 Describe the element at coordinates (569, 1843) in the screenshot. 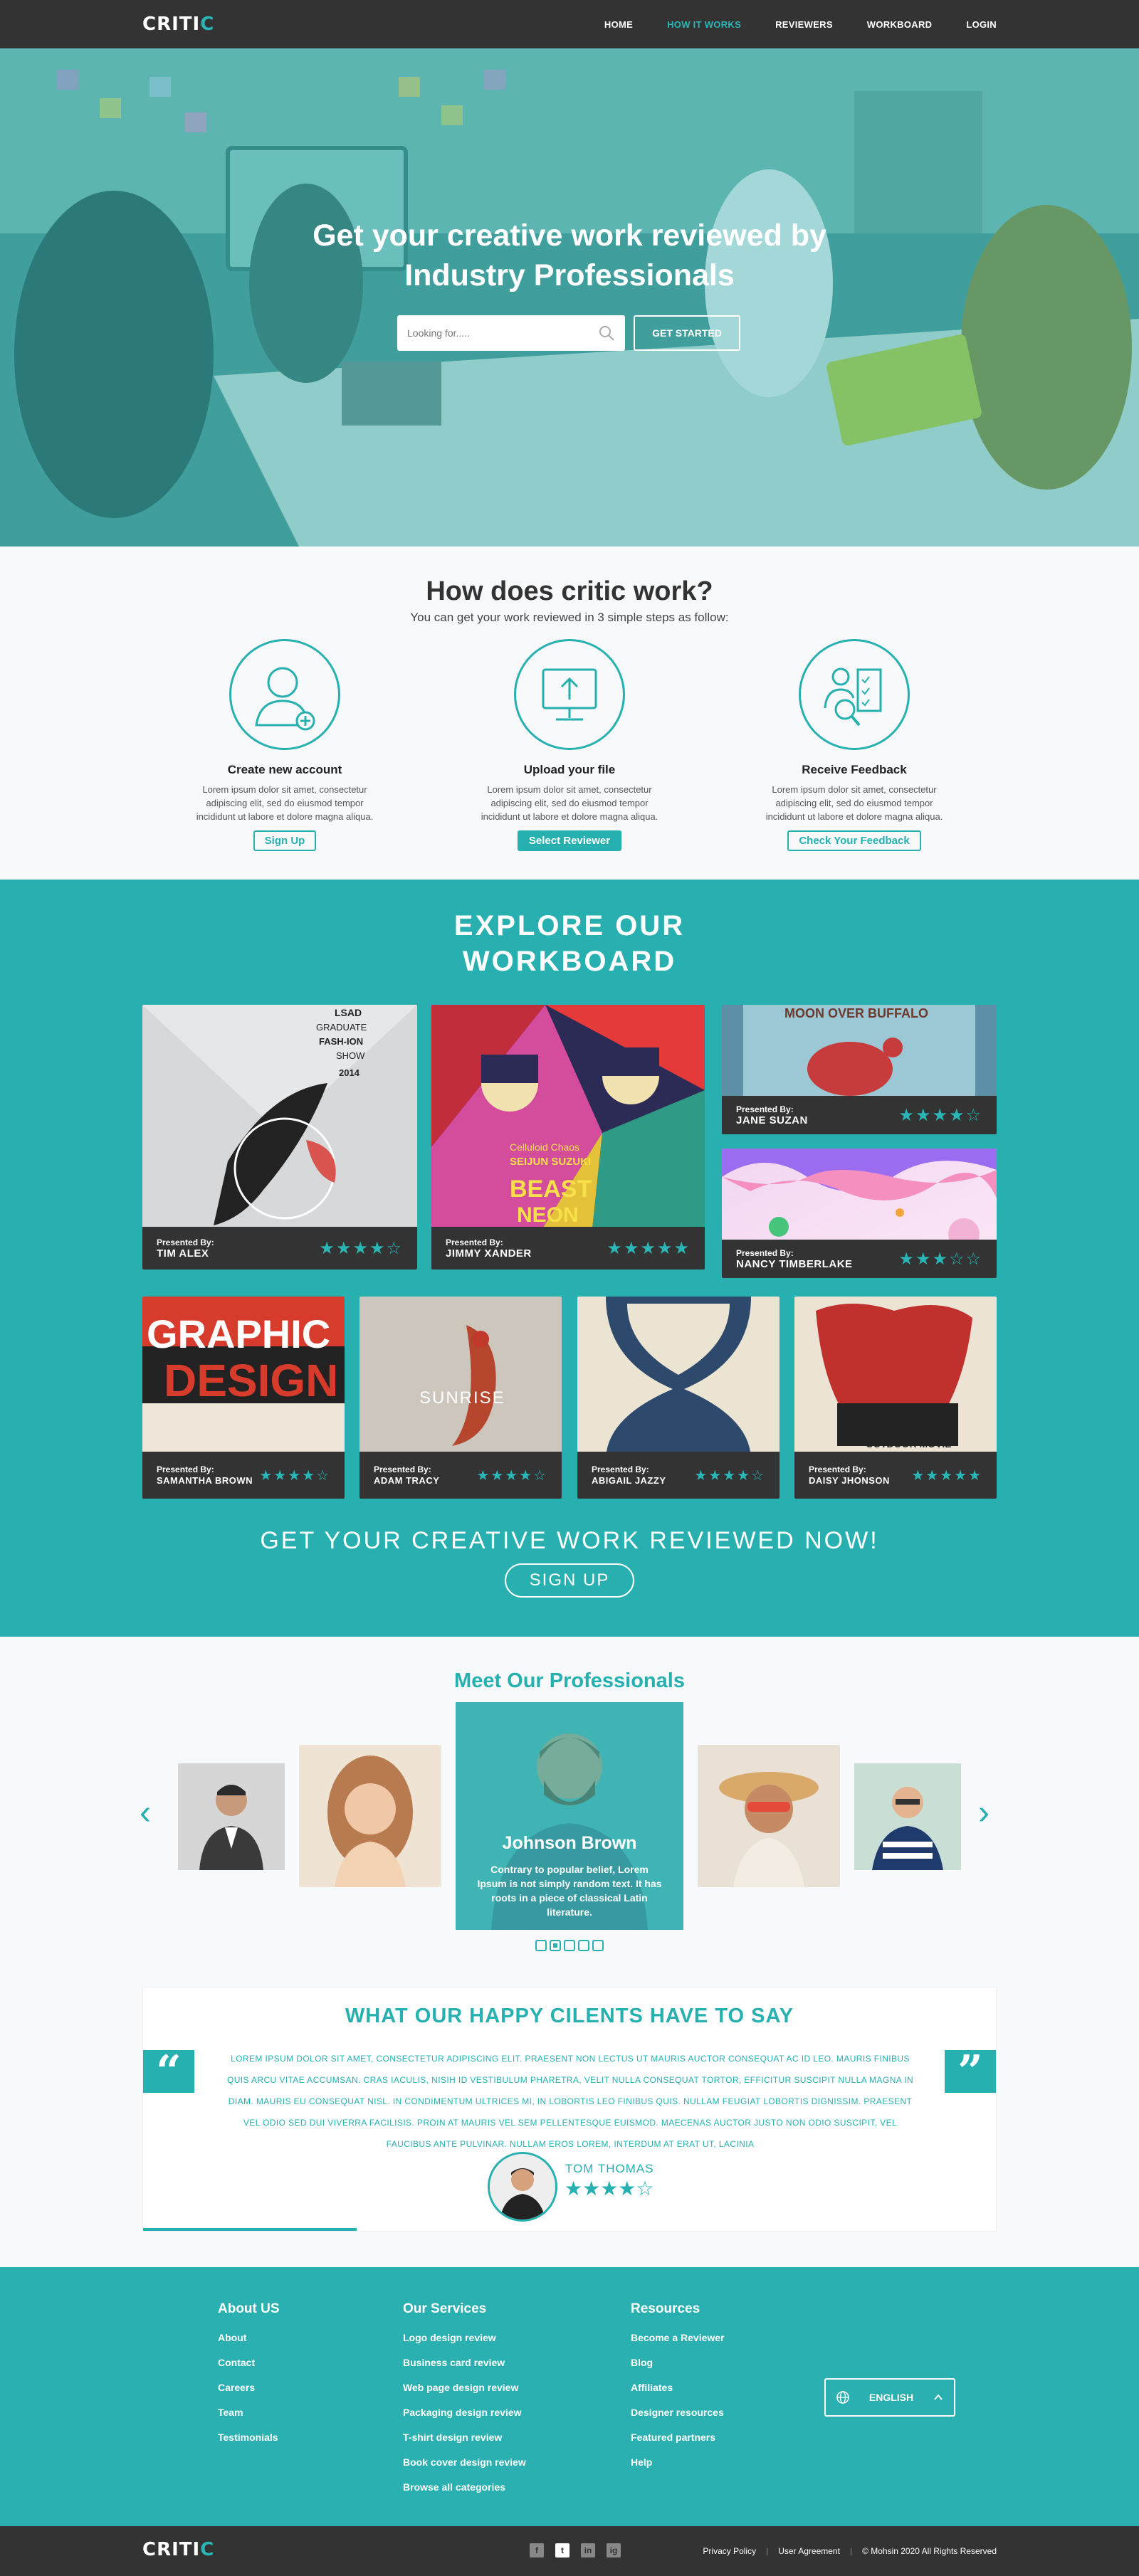

I see `featured-name: Johnson Brown` at that location.